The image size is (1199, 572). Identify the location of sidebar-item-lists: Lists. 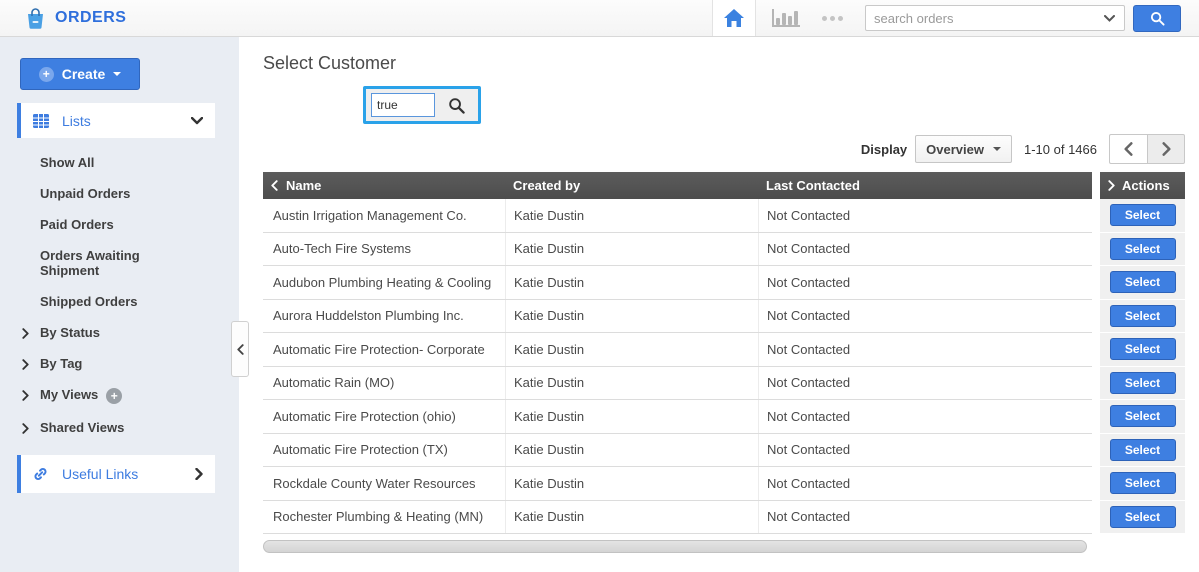
(116, 120).